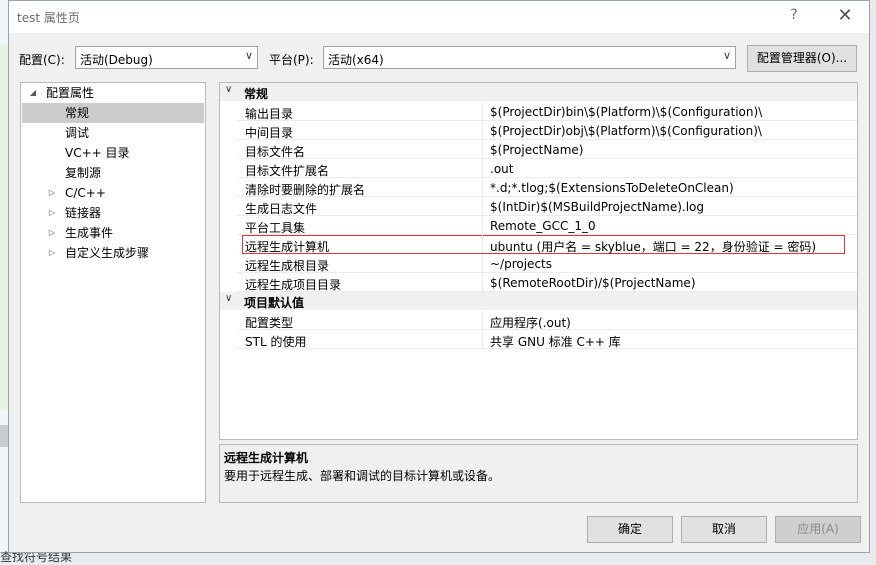 The height and width of the screenshot is (565, 876). I want to click on property-name: 远程生成项目目录, so click(293, 285).